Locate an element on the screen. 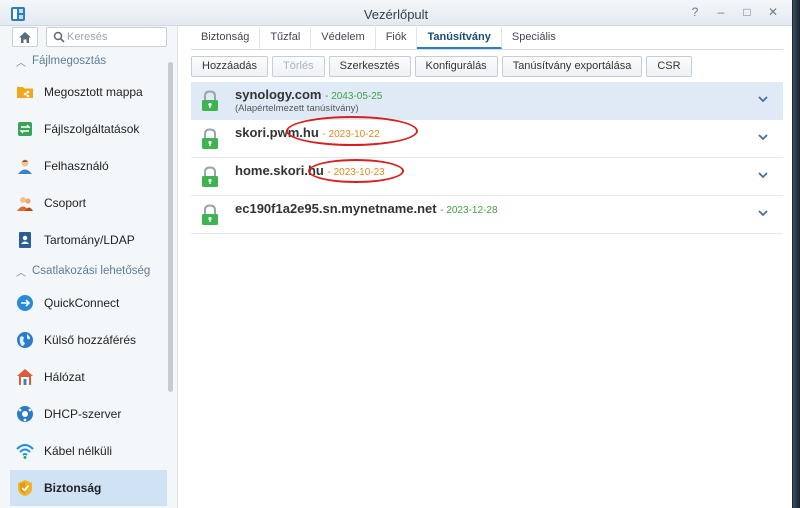  help-button: ? is located at coordinates (695, 12).